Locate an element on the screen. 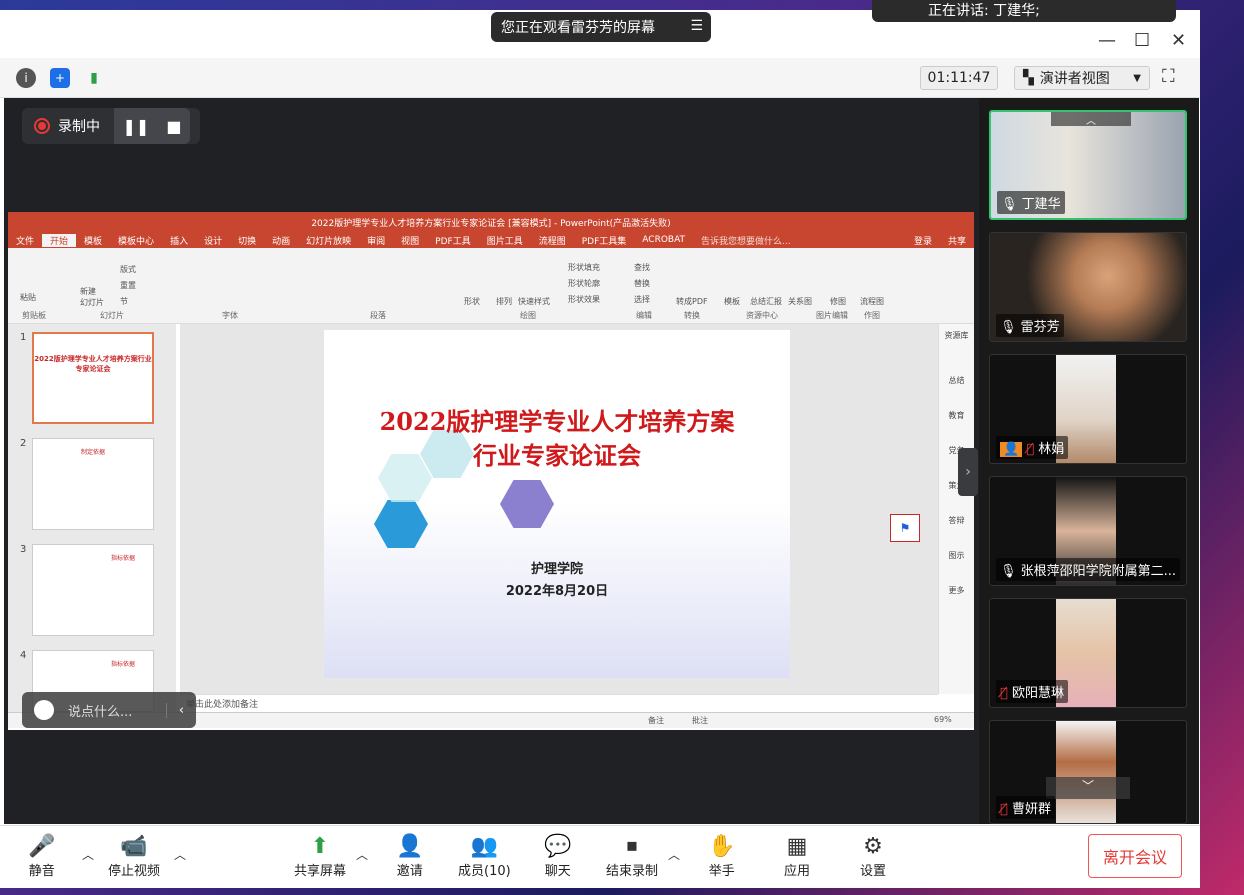 The height and width of the screenshot is (895, 1244). emoji-icon is located at coordinates (44, 710).